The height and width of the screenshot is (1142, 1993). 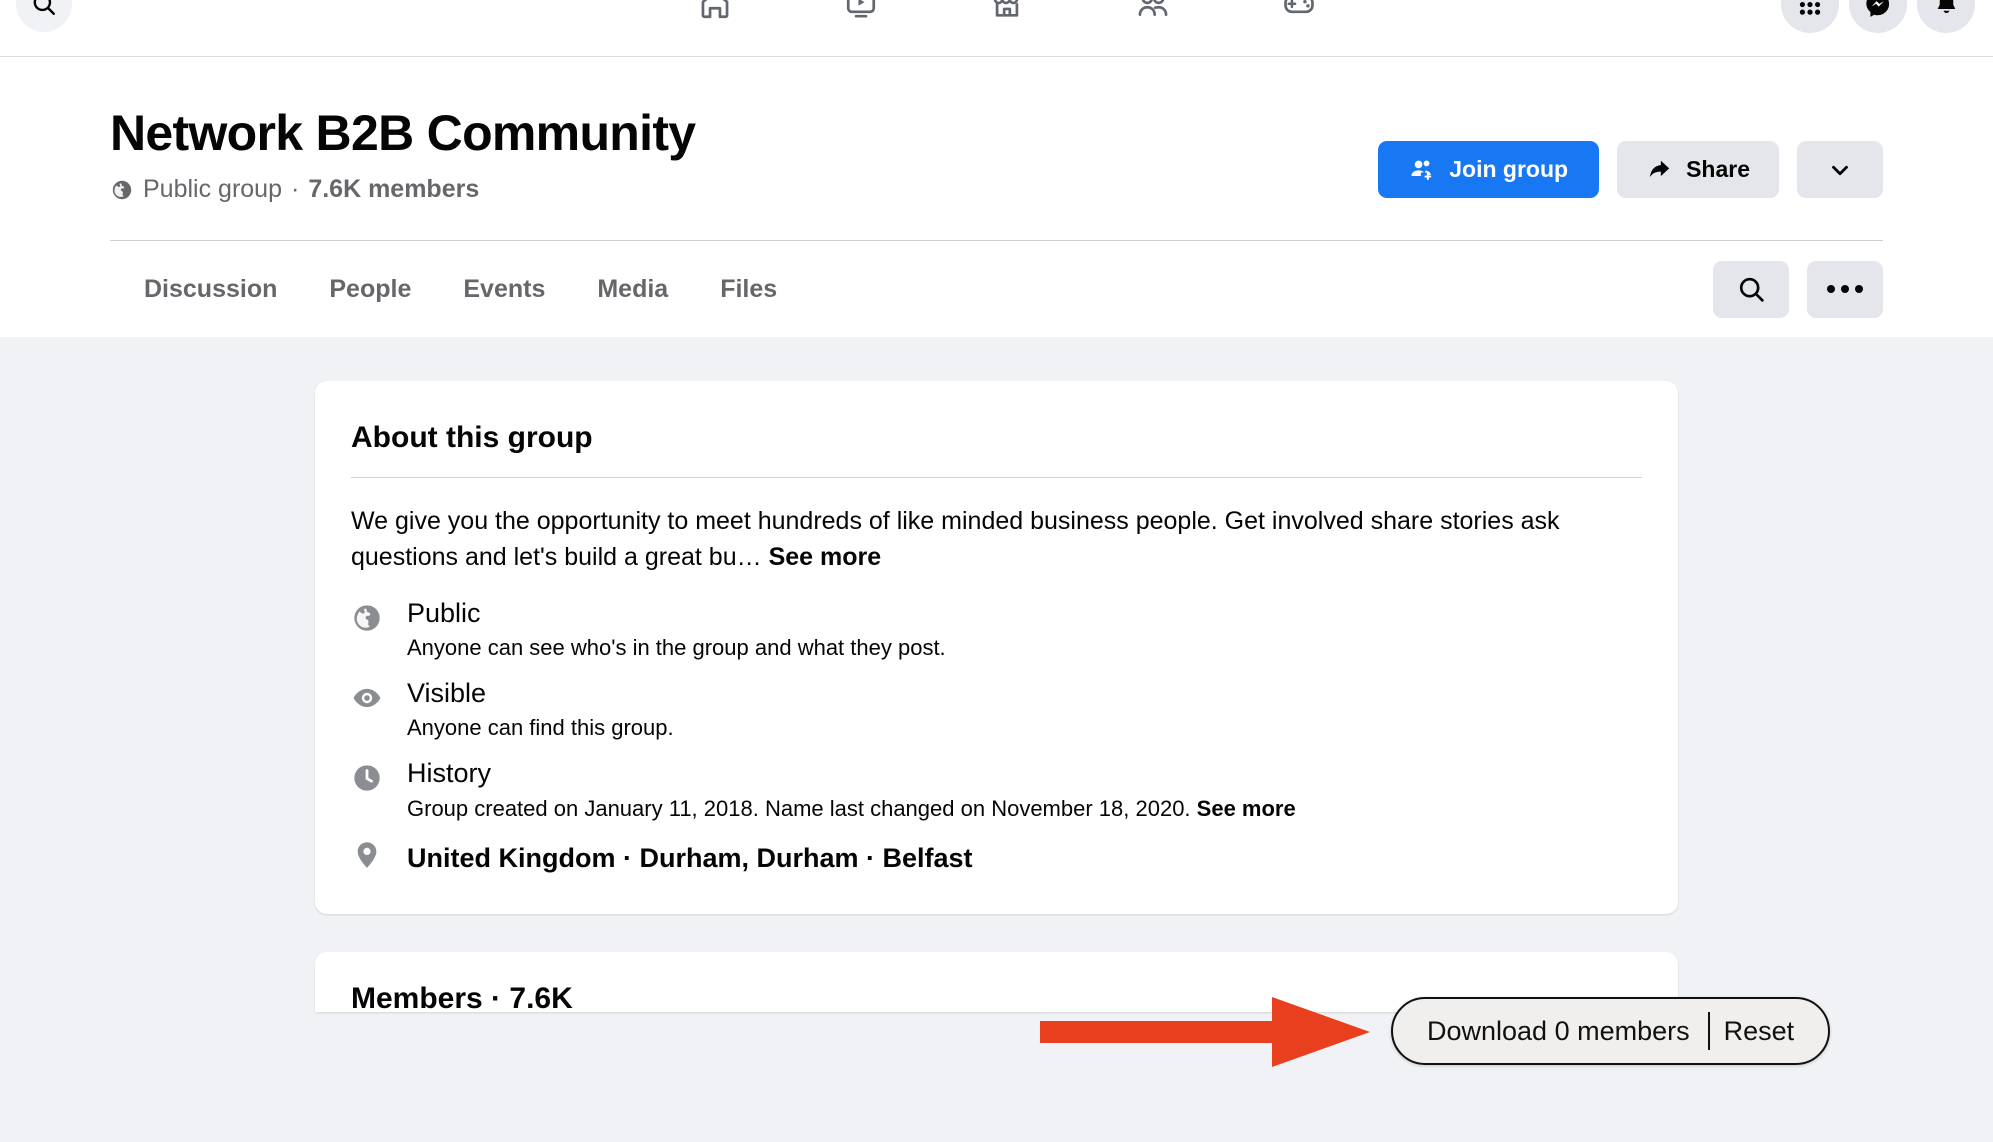 I want to click on tab-media: Media, so click(x=632, y=289).